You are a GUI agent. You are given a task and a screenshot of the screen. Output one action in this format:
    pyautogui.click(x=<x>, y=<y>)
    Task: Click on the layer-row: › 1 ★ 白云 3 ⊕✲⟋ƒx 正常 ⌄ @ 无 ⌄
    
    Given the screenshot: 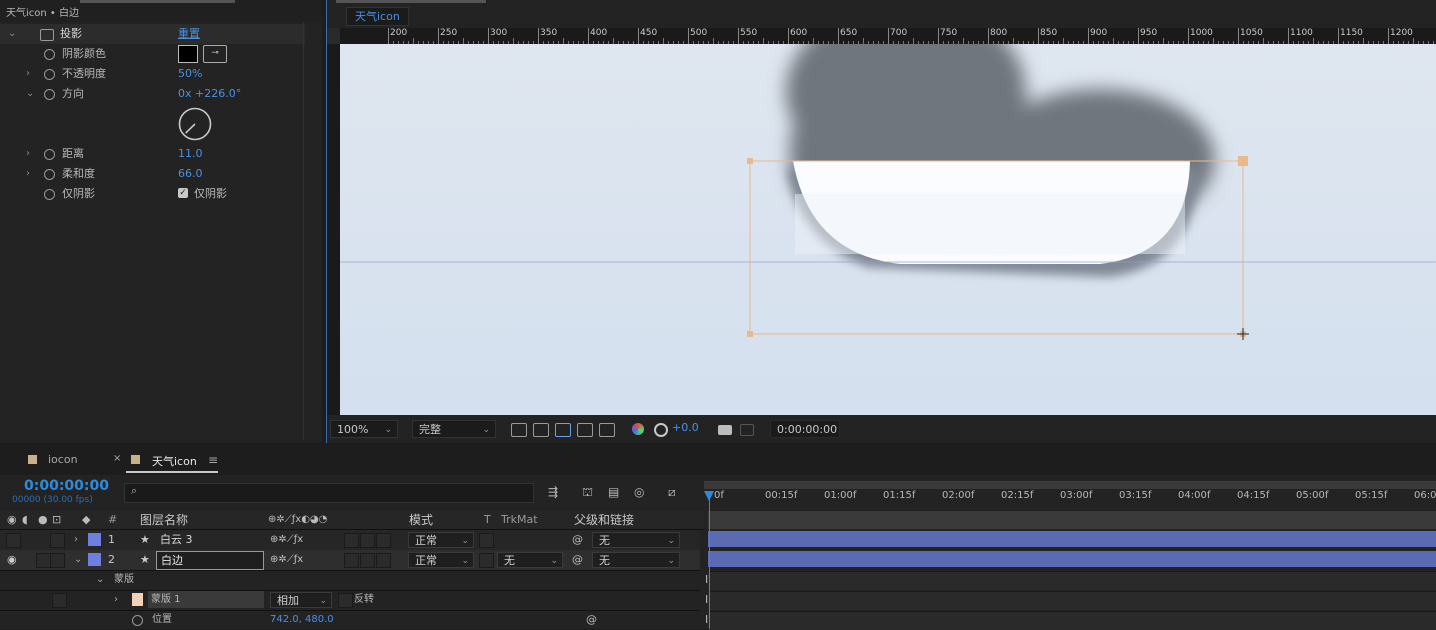 What is the action you would take?
    pyautogui.click(x=350, y=540)
    